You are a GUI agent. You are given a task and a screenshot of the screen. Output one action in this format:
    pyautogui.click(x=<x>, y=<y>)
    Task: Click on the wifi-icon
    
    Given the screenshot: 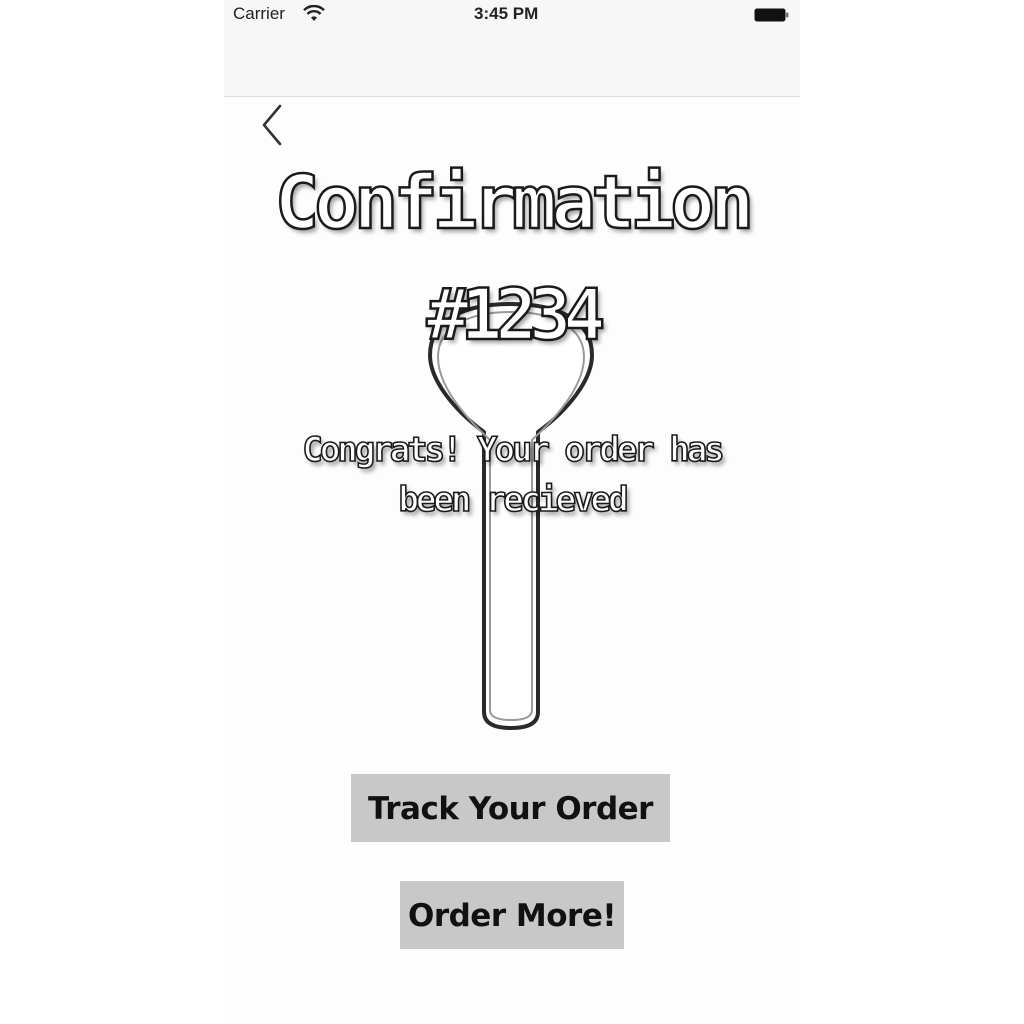 What is the action you would take?
    pyautogui.click(x=314, y=13)
    